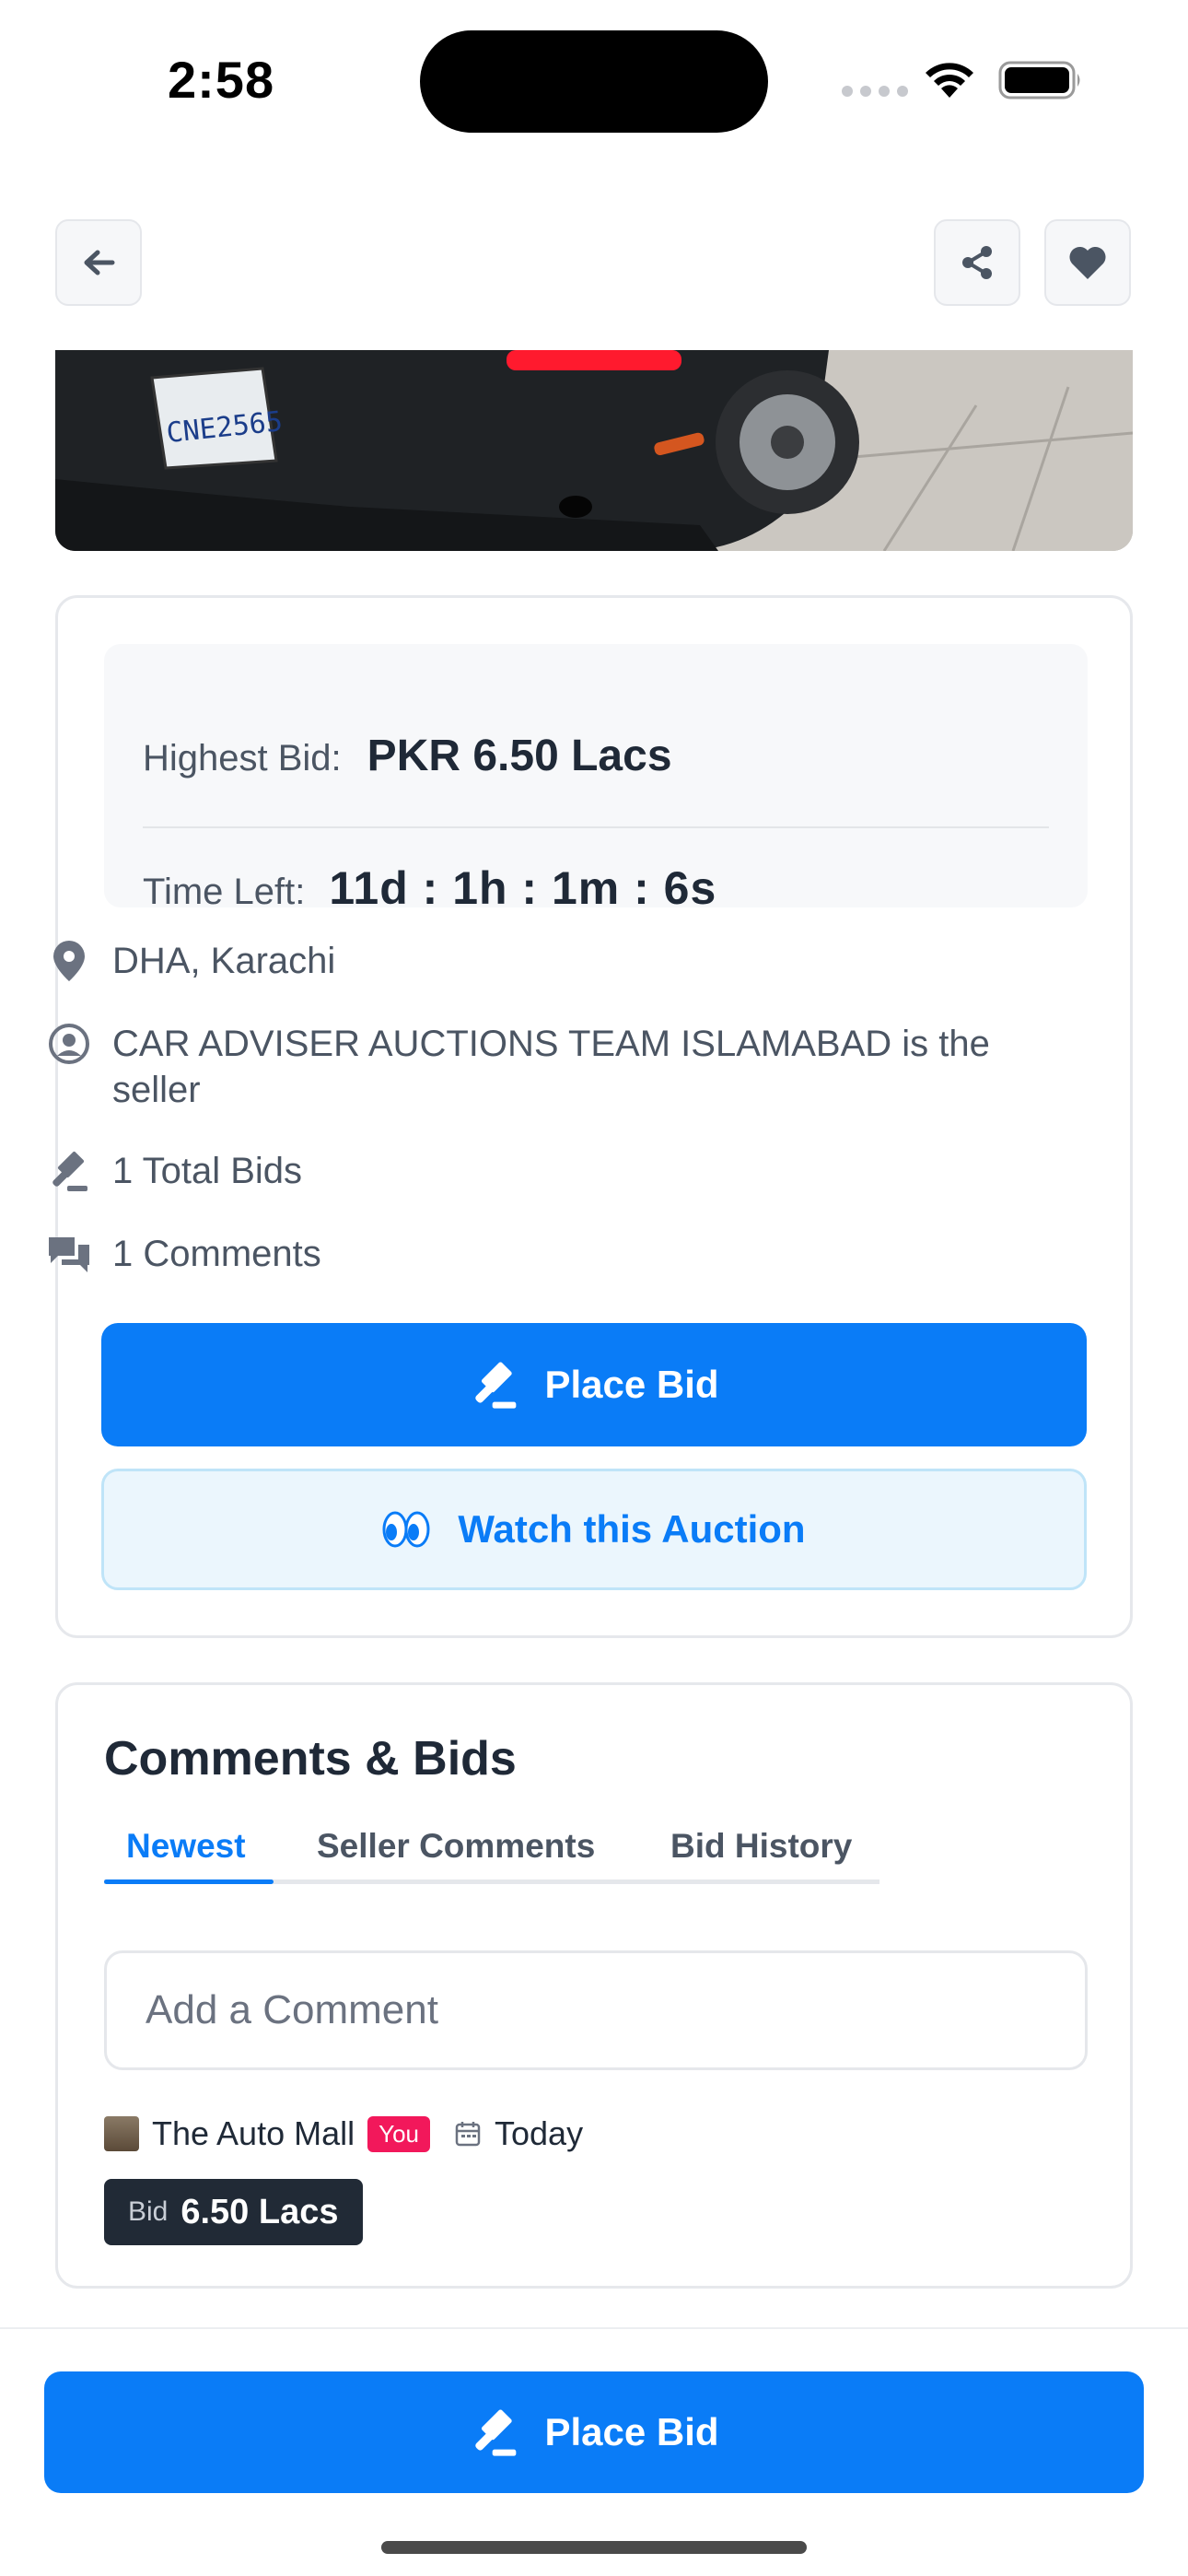  What do you see at coordinates (69, 961) in the screenshot?
I see `location-pin-icon` at bounding box center [69, 961].